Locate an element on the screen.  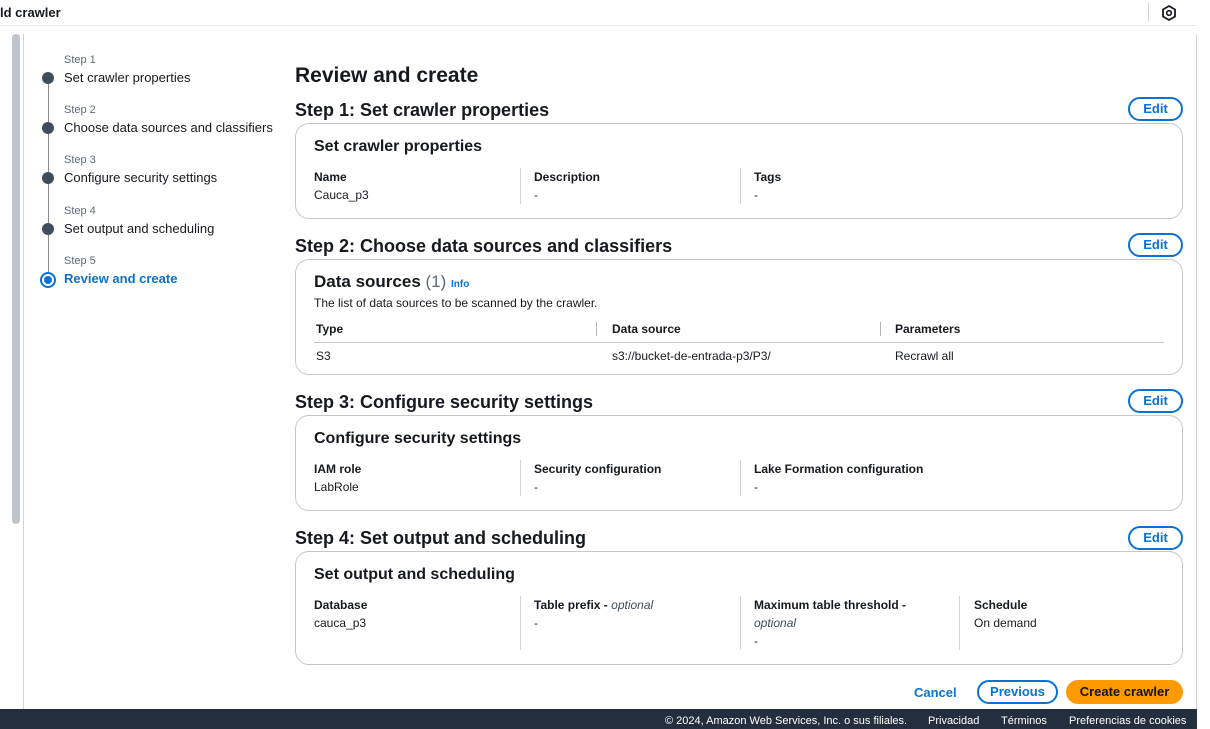
step-label: Set crawler properties is located at coordinates (127, 77).